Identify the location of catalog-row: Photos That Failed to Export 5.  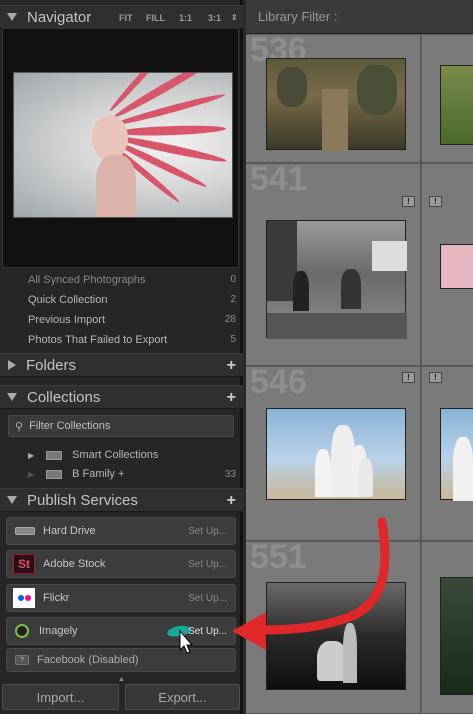
(132, 340).